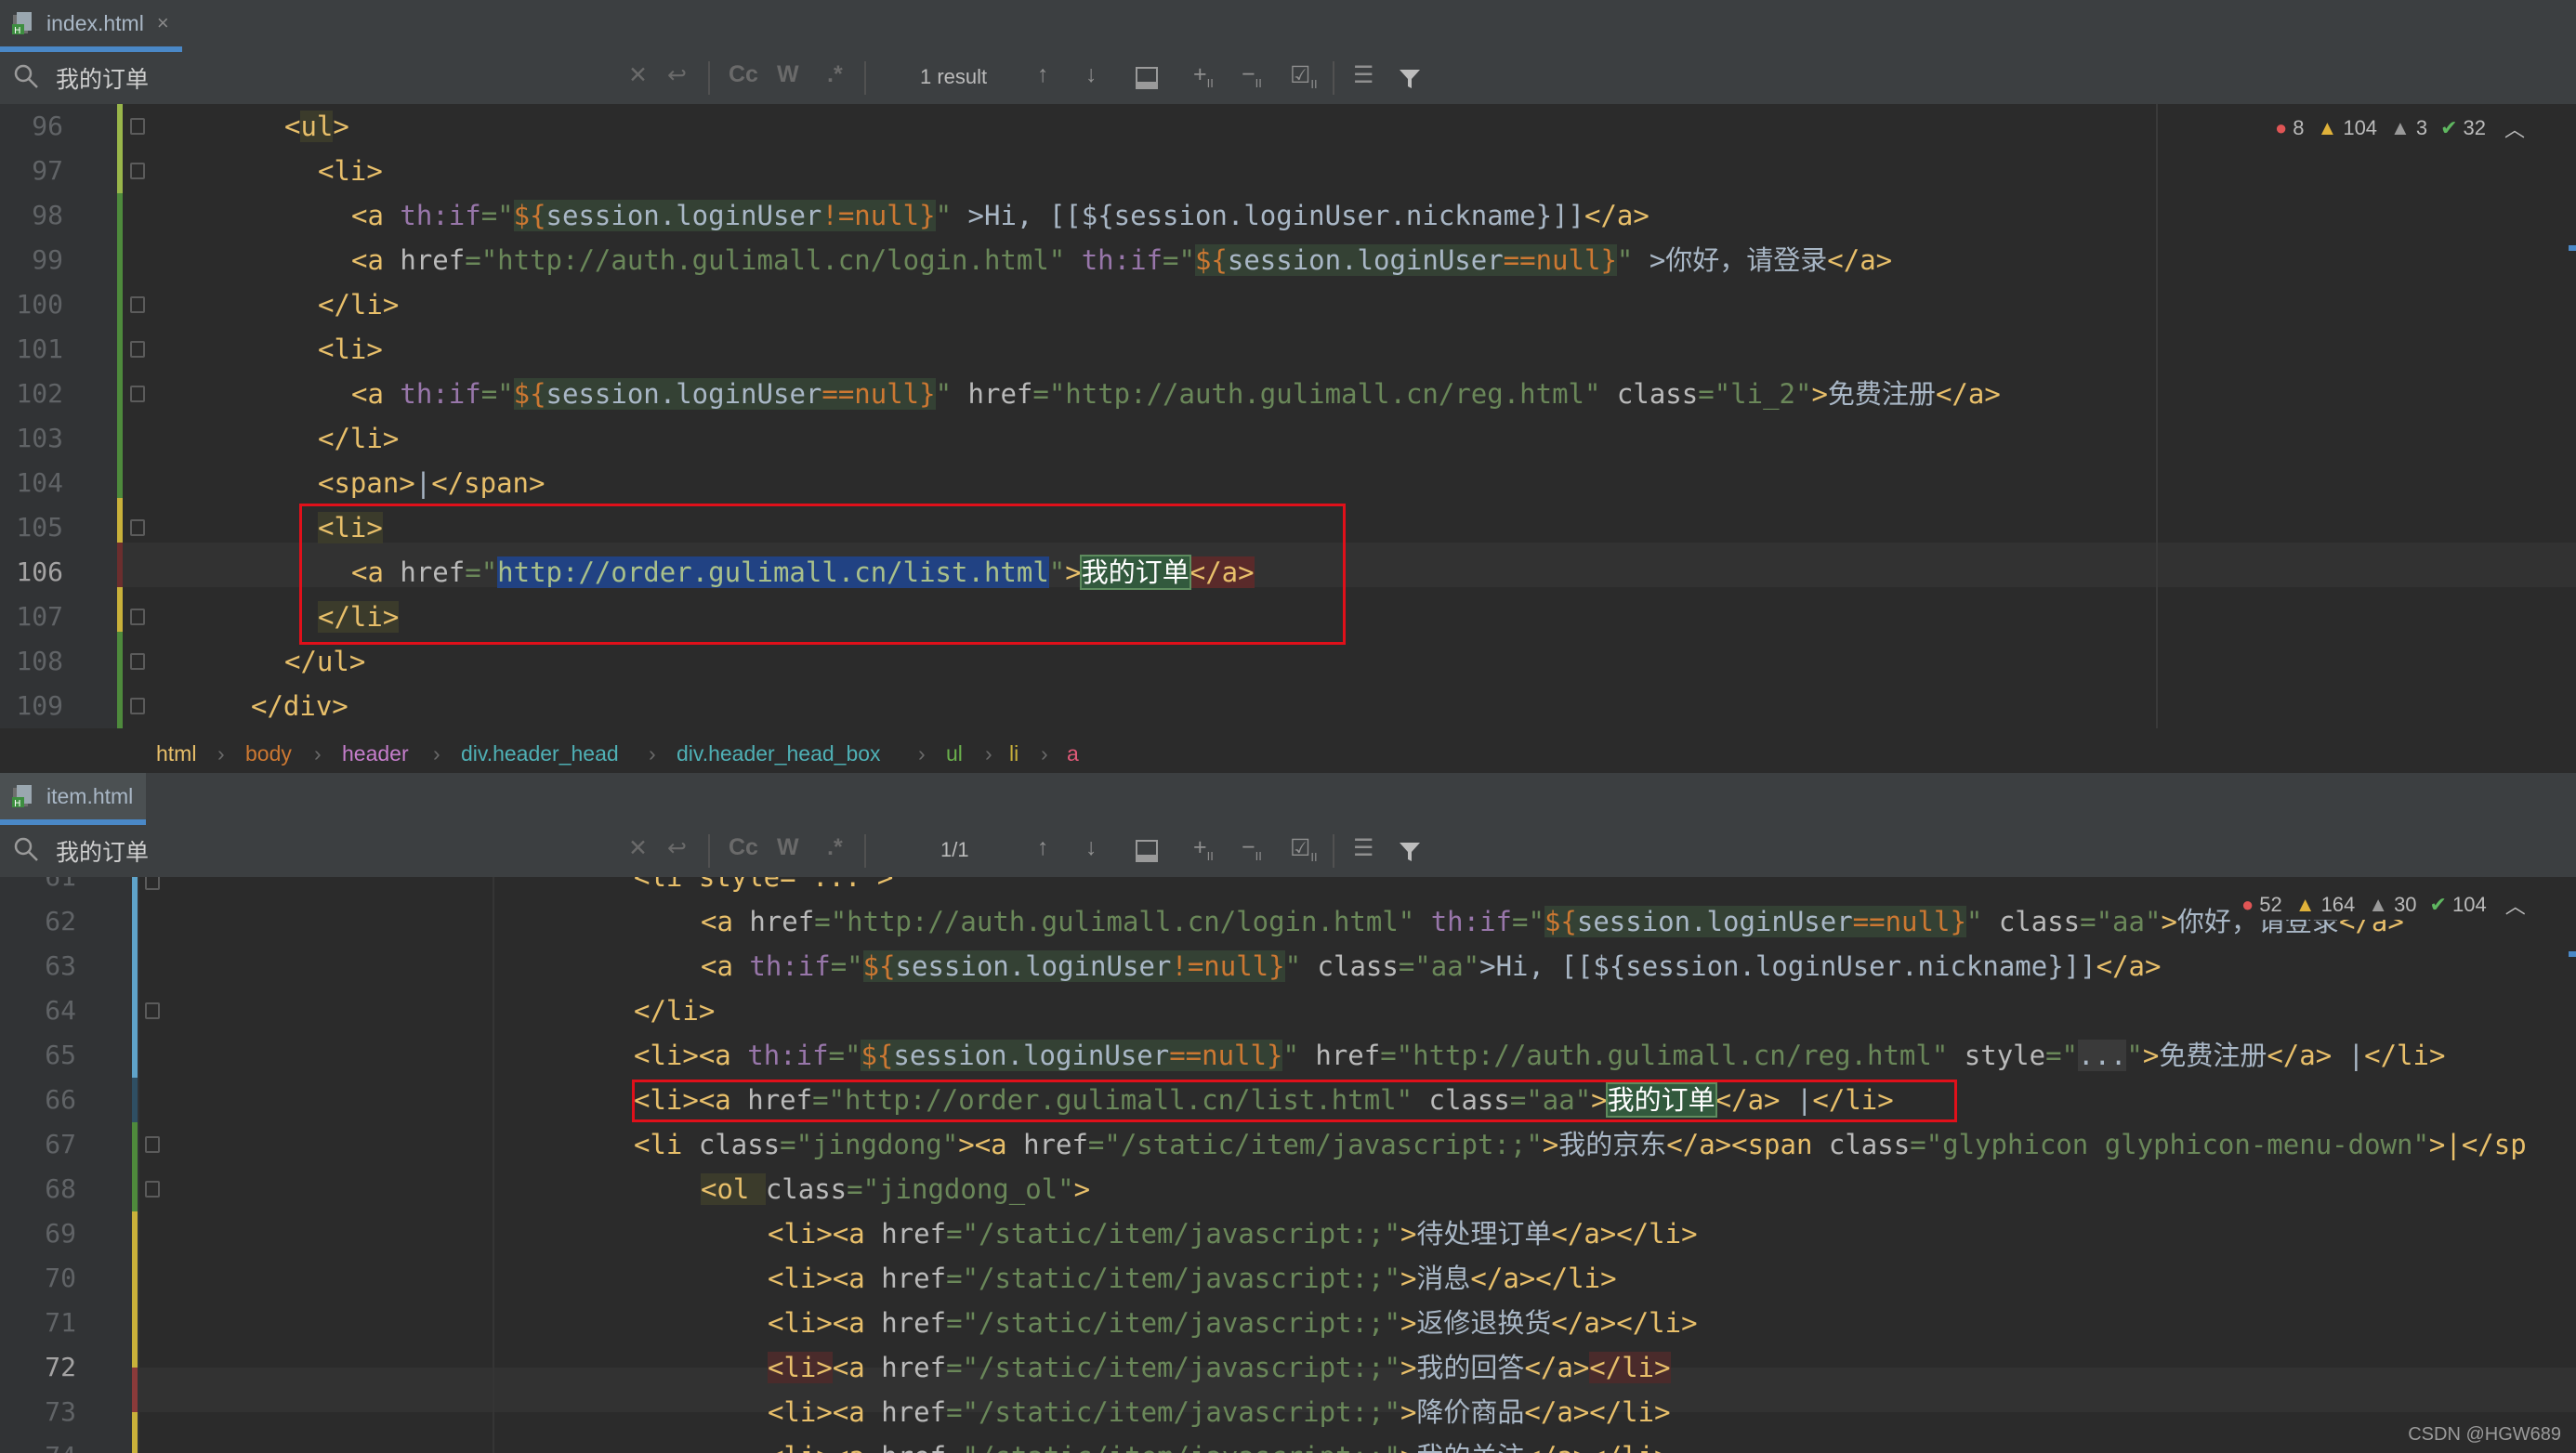 Image resolution: width=2576 pixels, height=1453 pixels. Describe the element at coordinates (1073, 754) in the screenshot. I see `breadcrumb-item: a` at that location.